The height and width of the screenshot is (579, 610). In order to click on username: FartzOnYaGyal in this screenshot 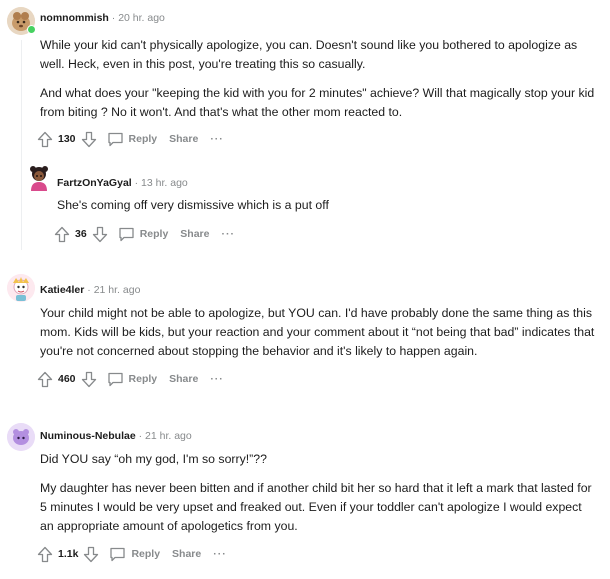, I will do `click(94, 183)`.